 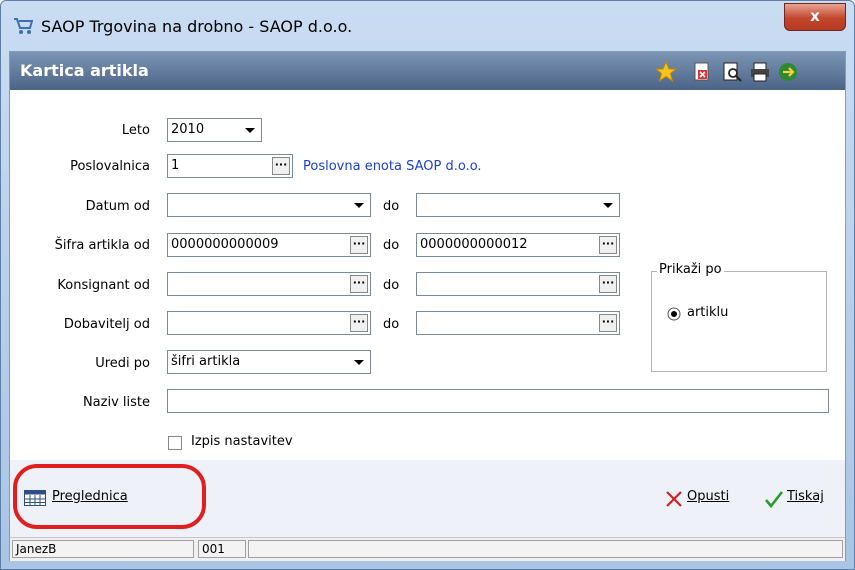 What do you see at coordinates (102, 245) in the screenshot?
I see `sifra-label: Šifra artikla od` at bounding box center [102, 245].